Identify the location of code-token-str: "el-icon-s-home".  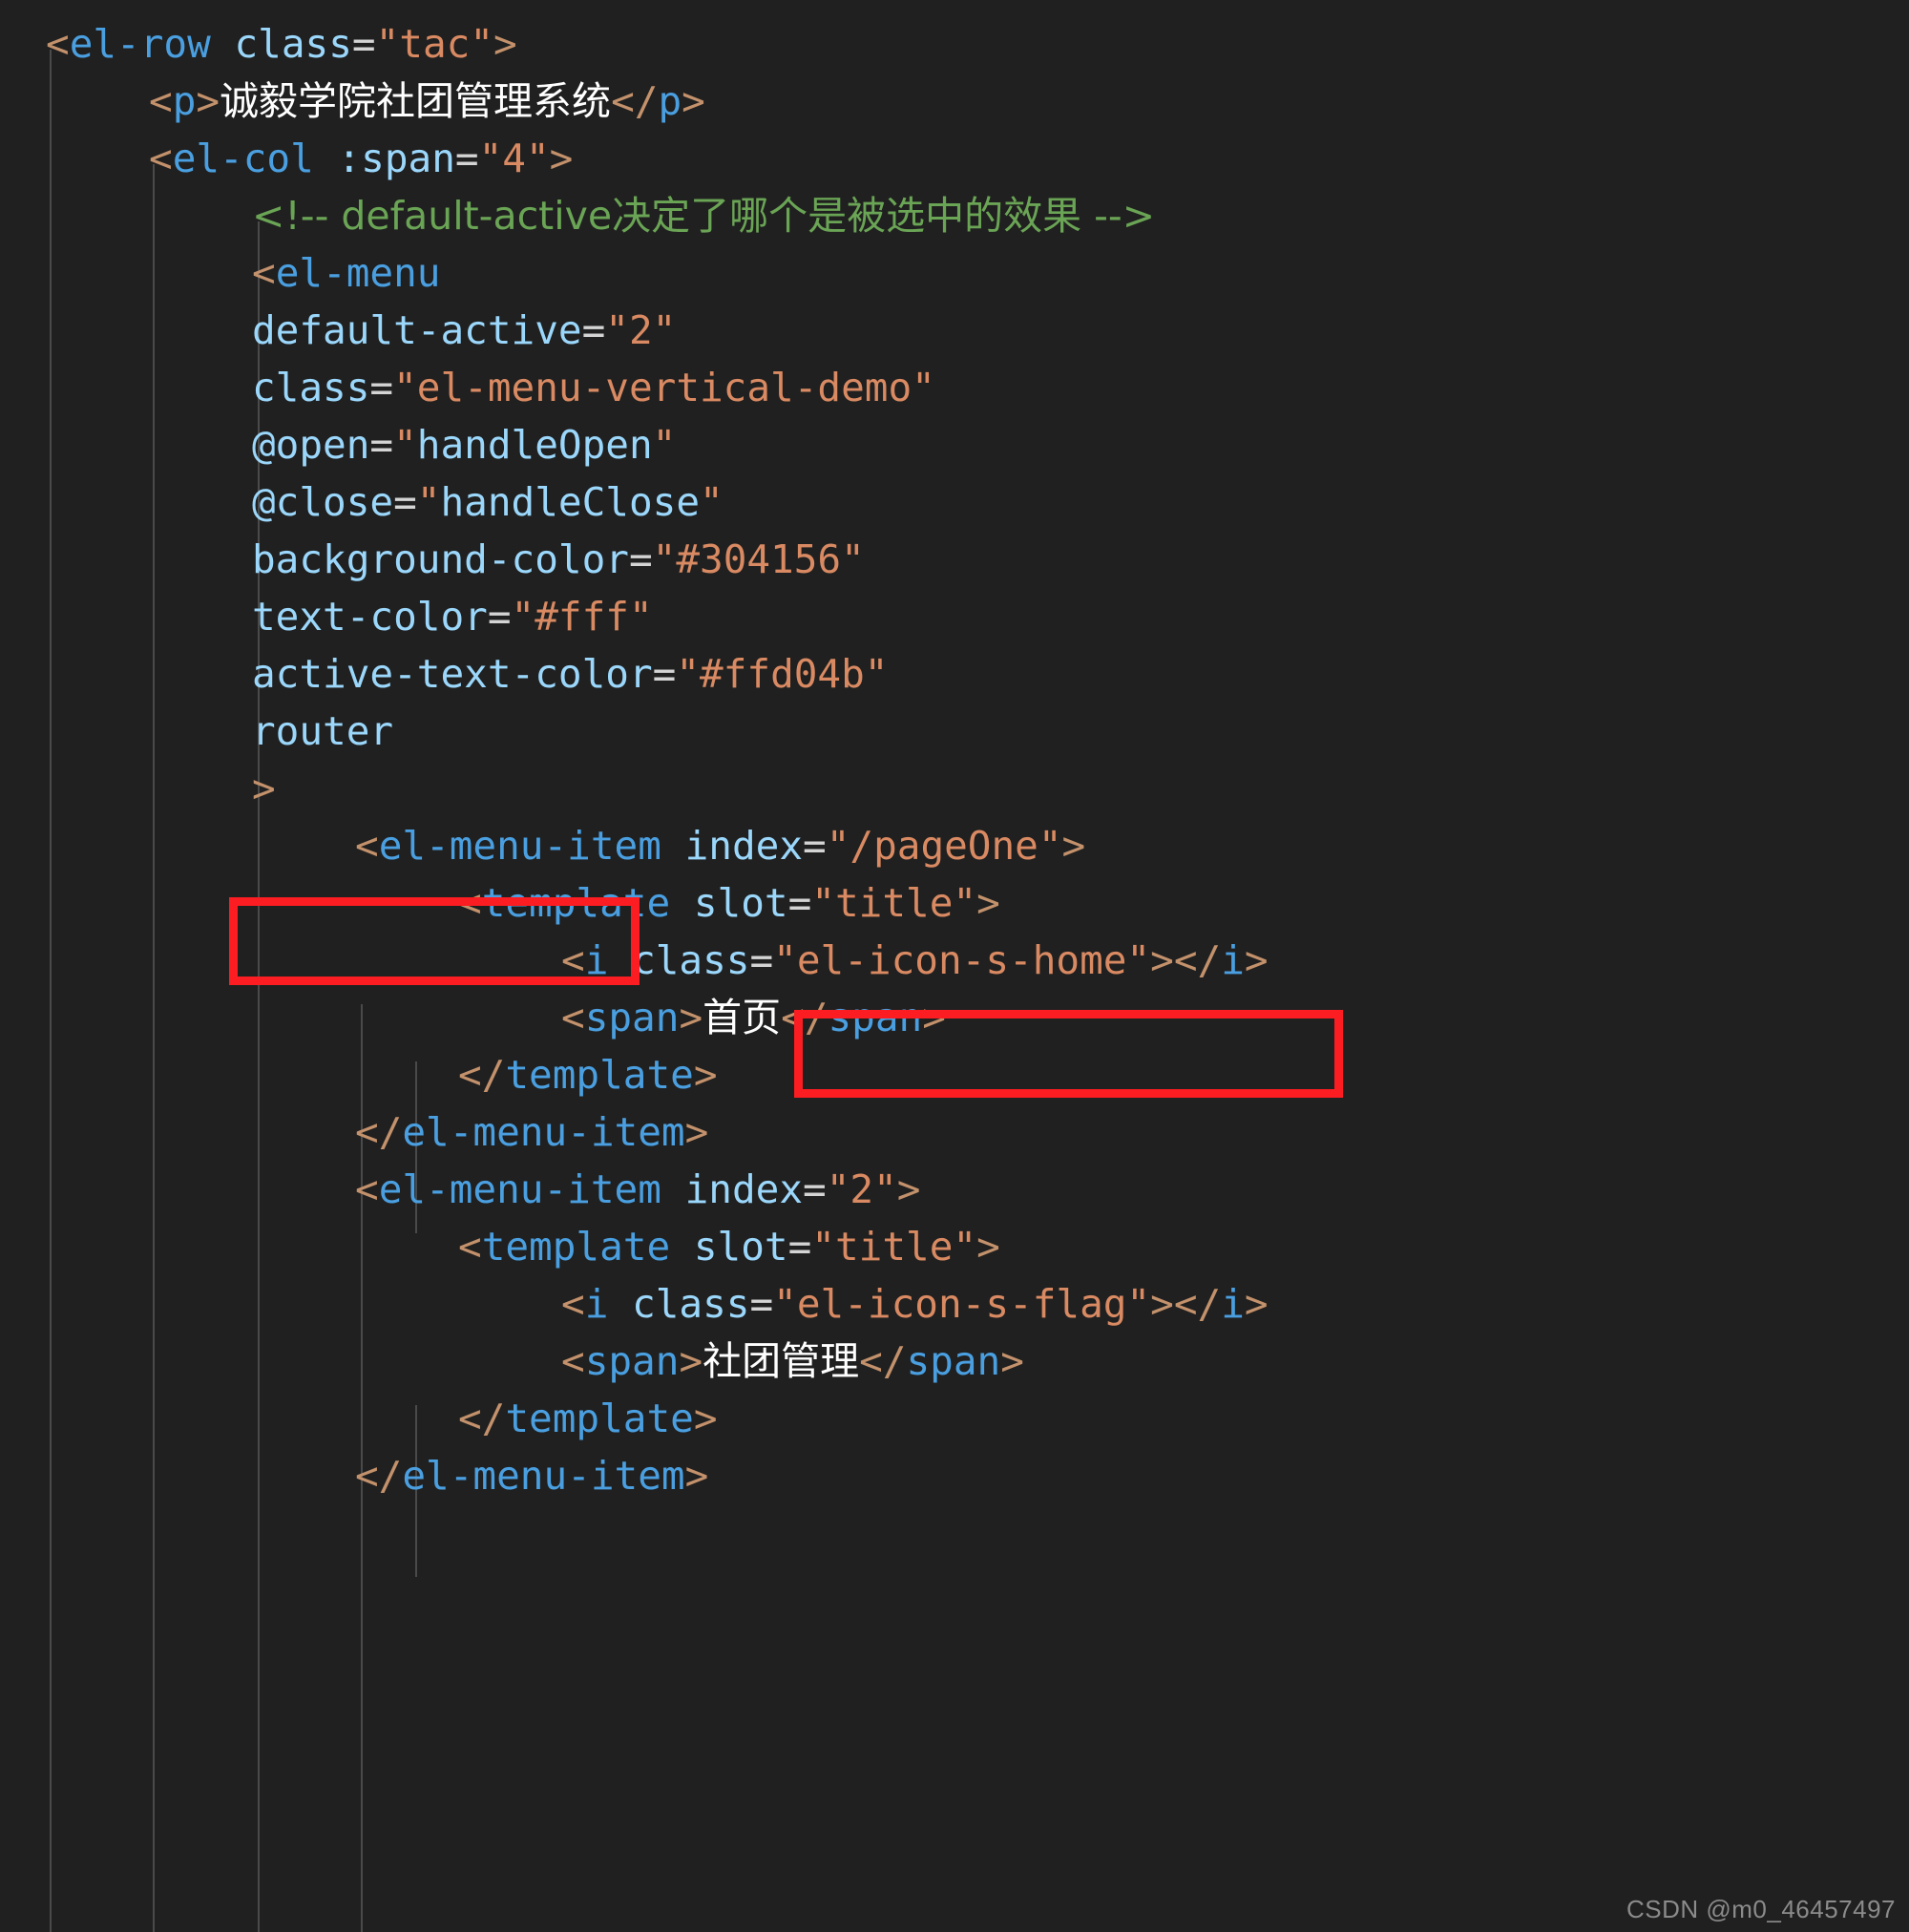
(962, 960).